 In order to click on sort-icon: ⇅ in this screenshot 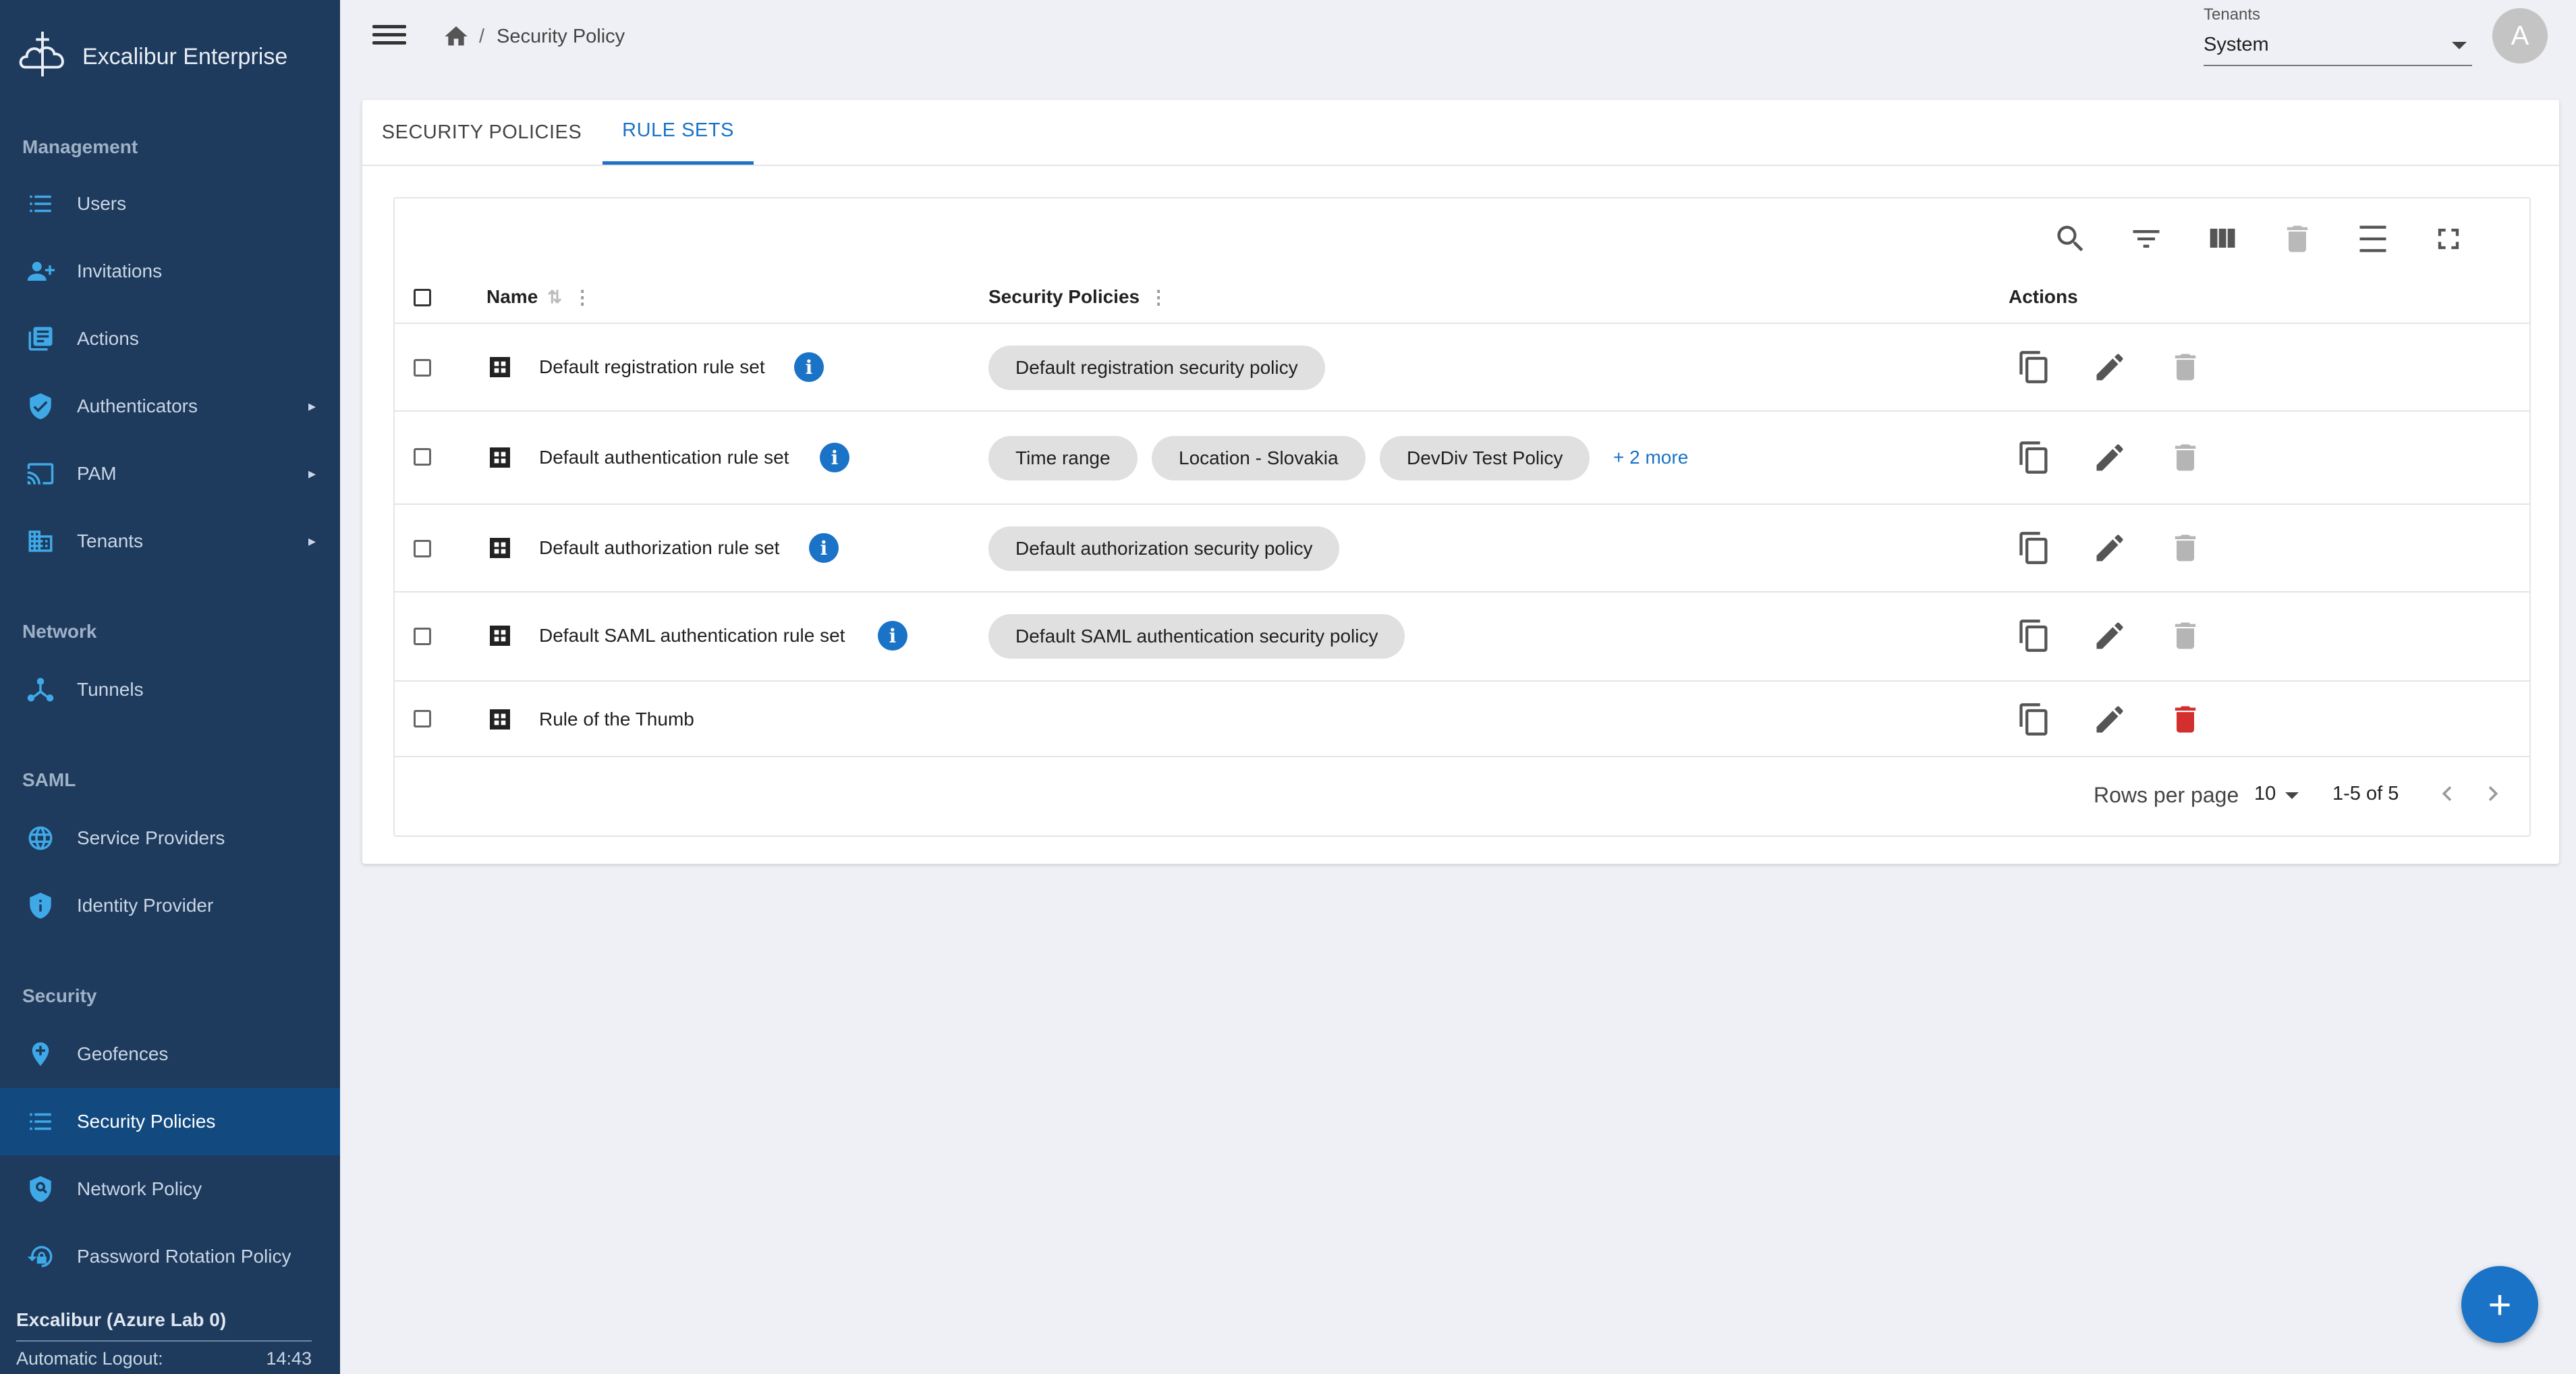, I will do `click(554, 297)`.